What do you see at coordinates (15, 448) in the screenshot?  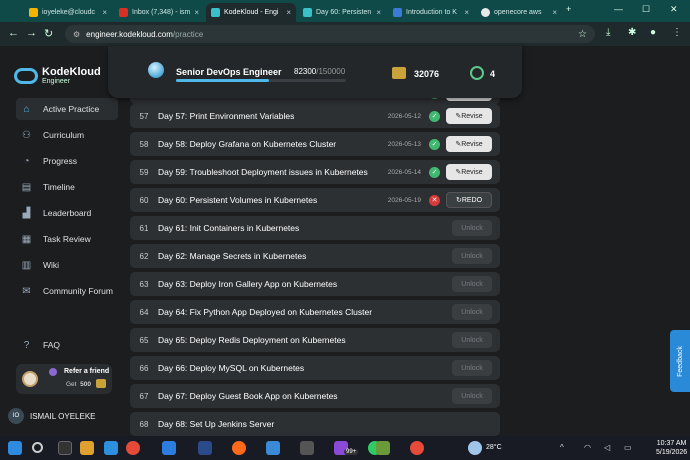 I see `windows-start-icon` at bounding box center [15, 448].